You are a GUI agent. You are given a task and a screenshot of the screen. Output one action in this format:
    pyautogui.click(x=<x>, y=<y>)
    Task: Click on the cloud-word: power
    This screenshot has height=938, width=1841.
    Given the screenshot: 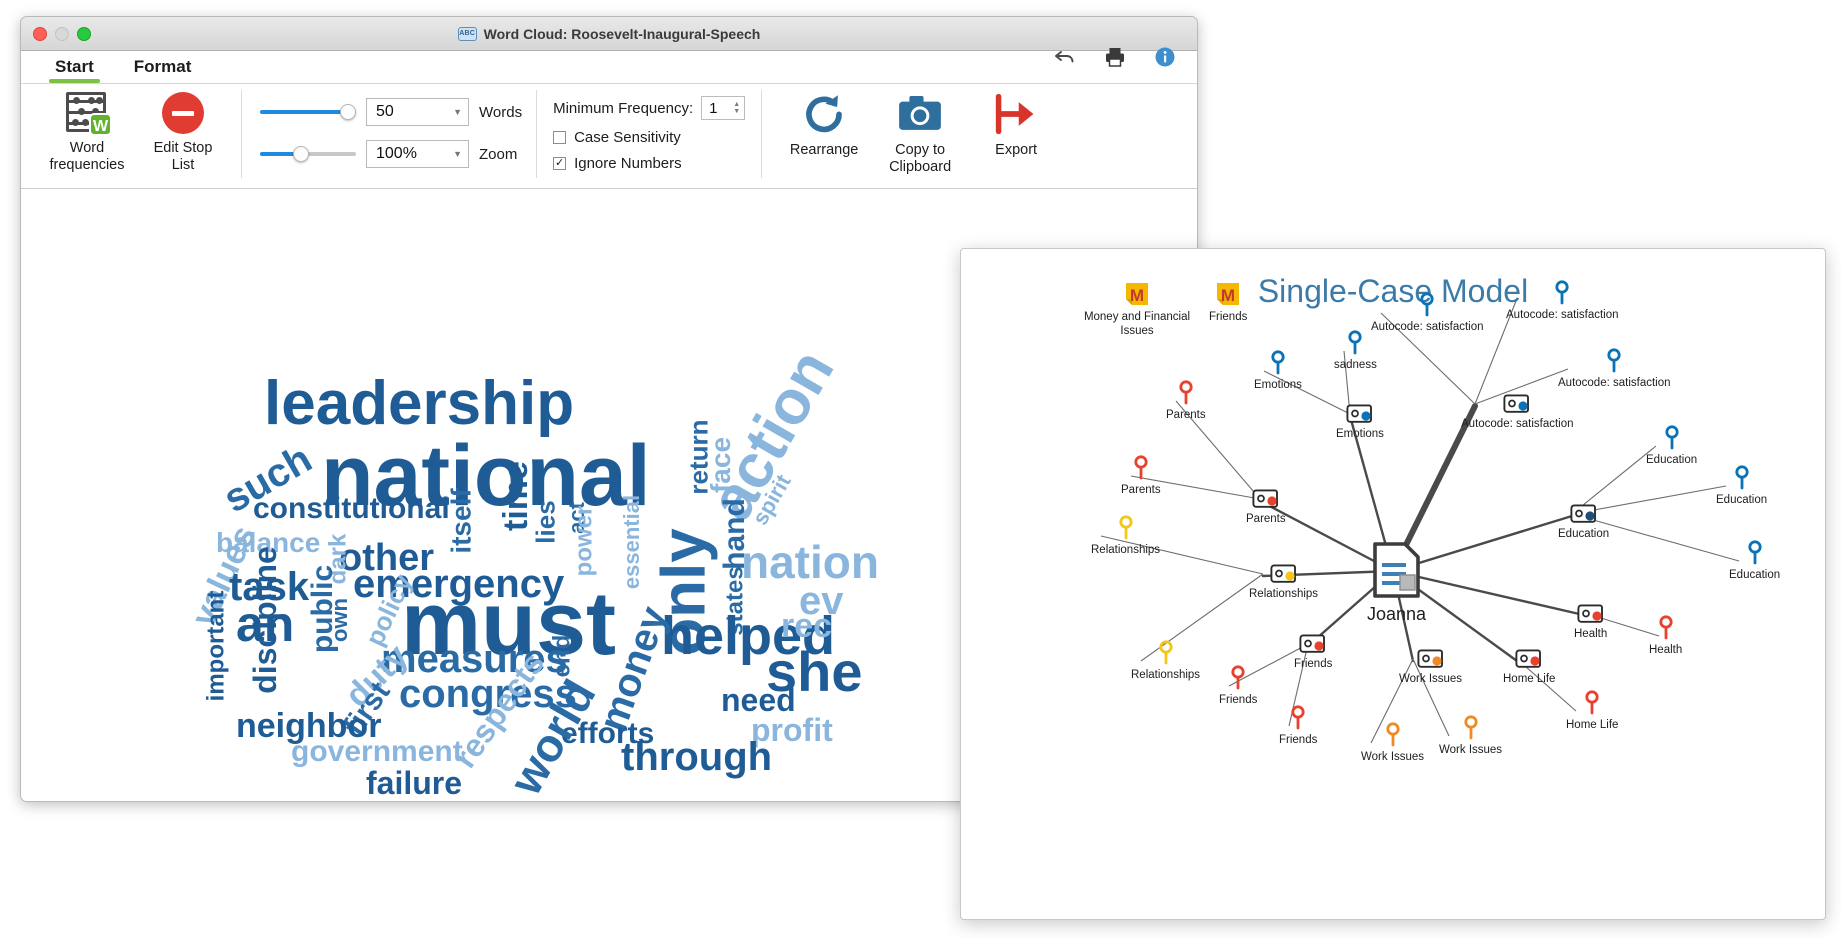 What is the action you would take?
    pyautogui.click(x=583, y=541)
    